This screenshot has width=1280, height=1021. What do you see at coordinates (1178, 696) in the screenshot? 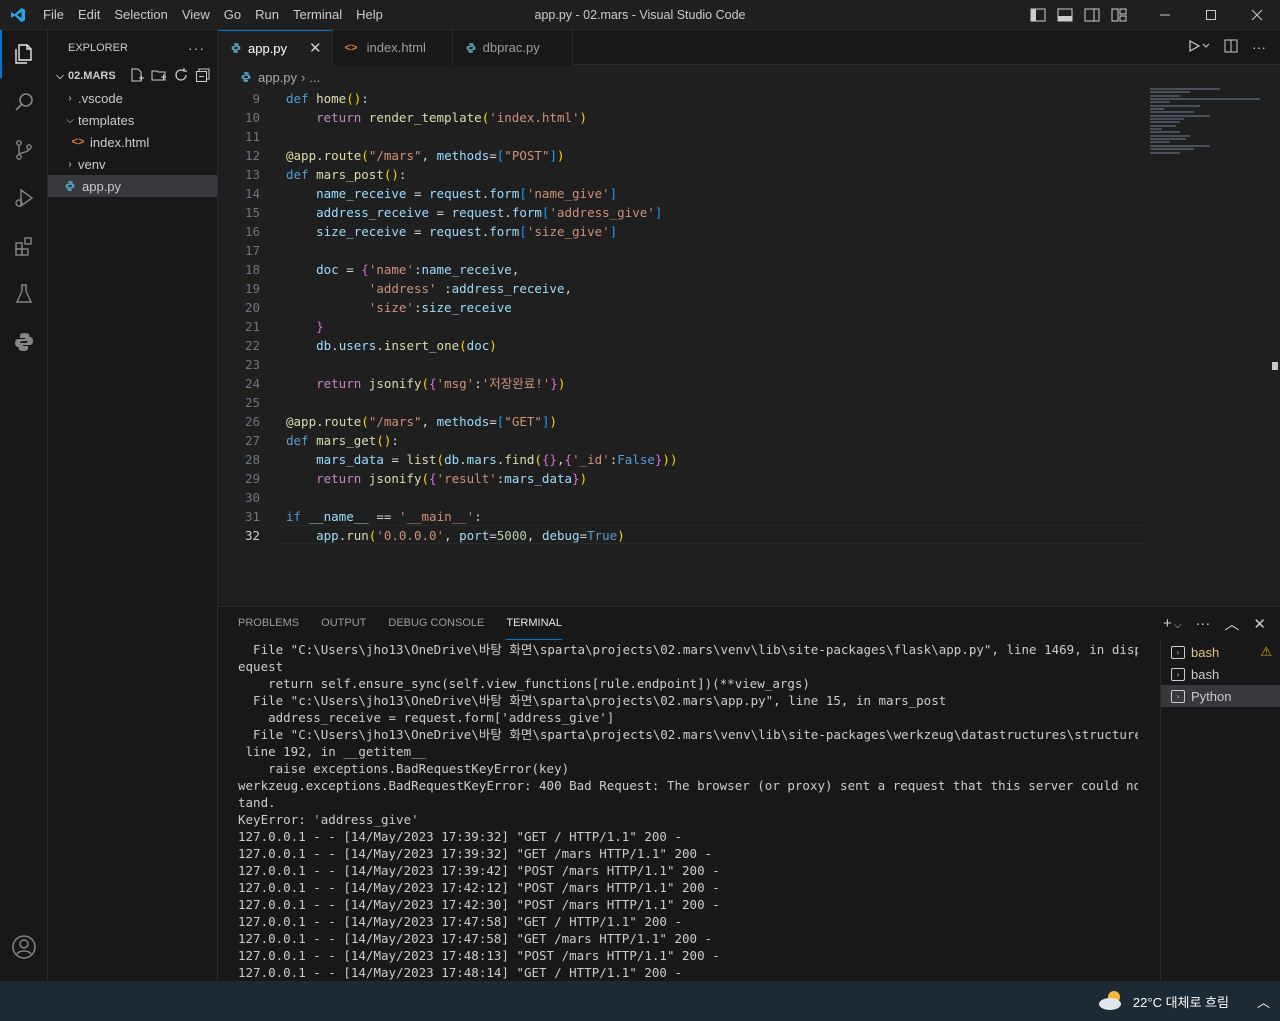
I see `terminal-icon: ›` at bounding box center [1178, 696].